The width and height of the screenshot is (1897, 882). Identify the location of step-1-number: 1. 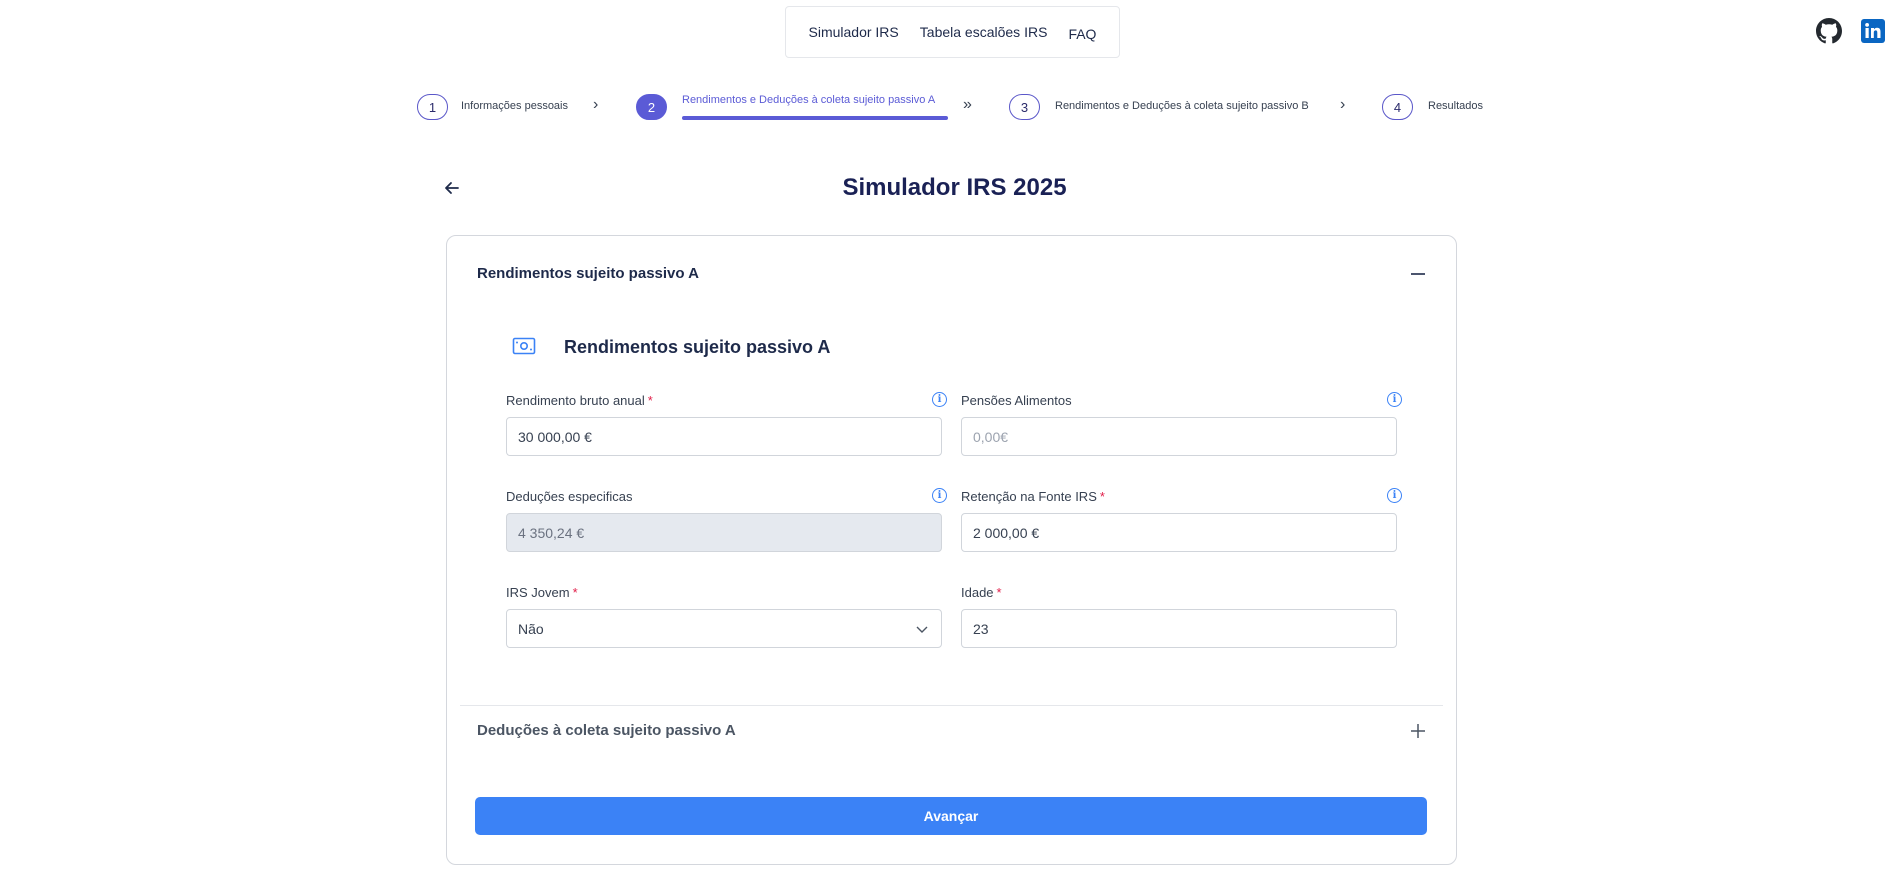
(432, 107).